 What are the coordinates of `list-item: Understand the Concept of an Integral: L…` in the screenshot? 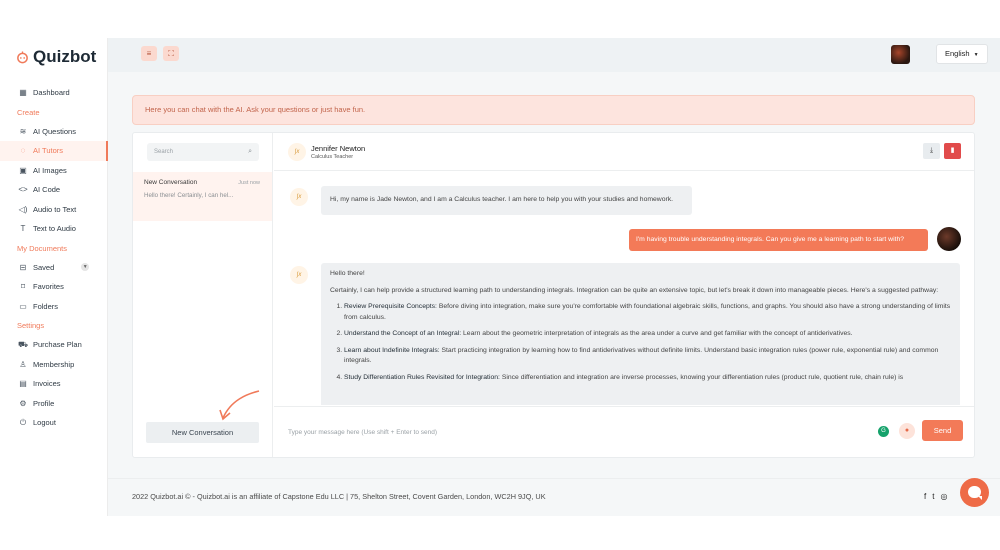 It's located at (647, 334).